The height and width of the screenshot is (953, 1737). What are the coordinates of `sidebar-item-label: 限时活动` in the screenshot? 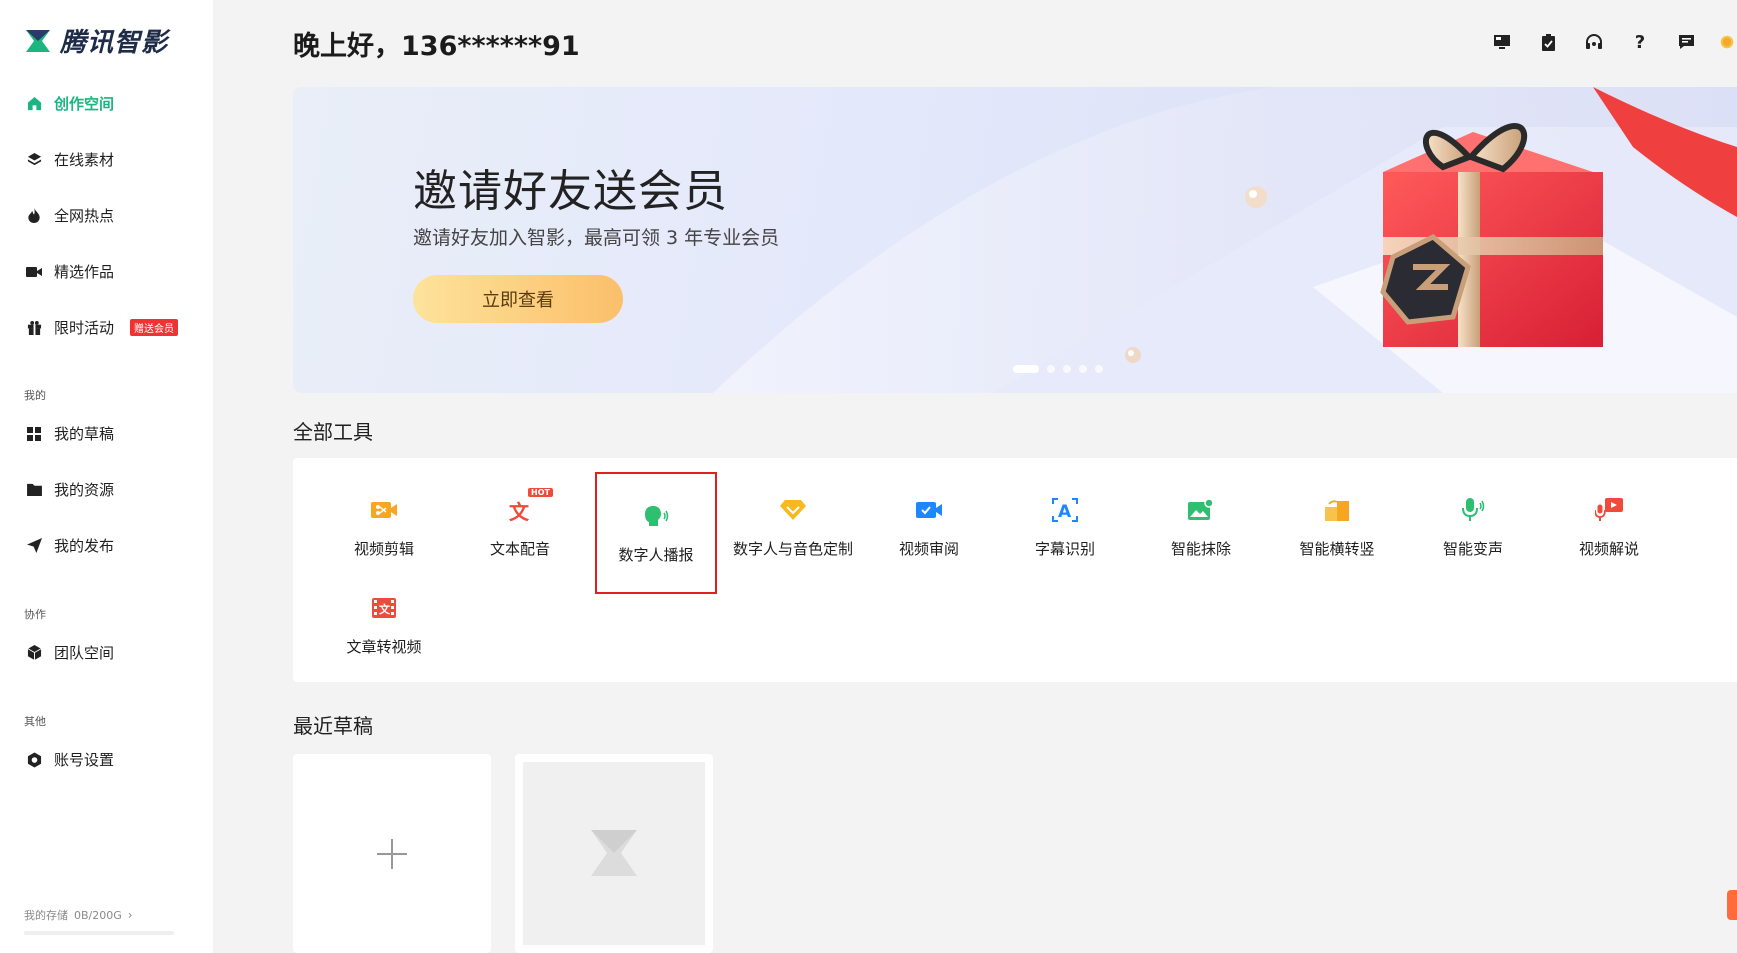 It's located at (84, 328).